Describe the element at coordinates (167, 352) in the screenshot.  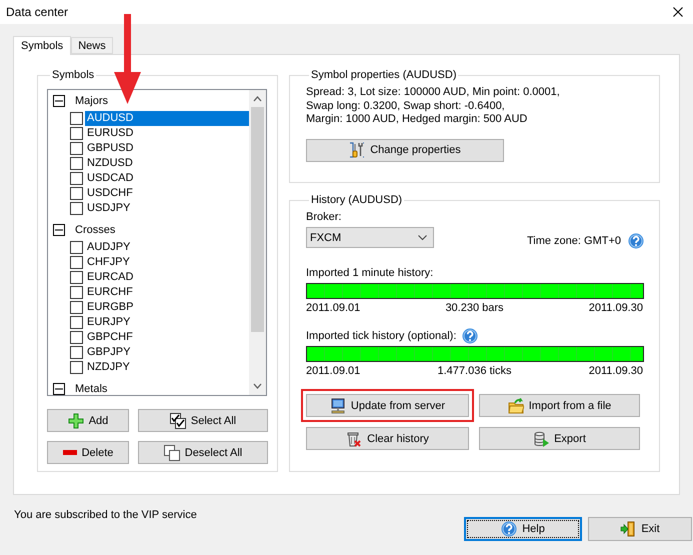
I see `tree-item: GBPJPY` at that location.